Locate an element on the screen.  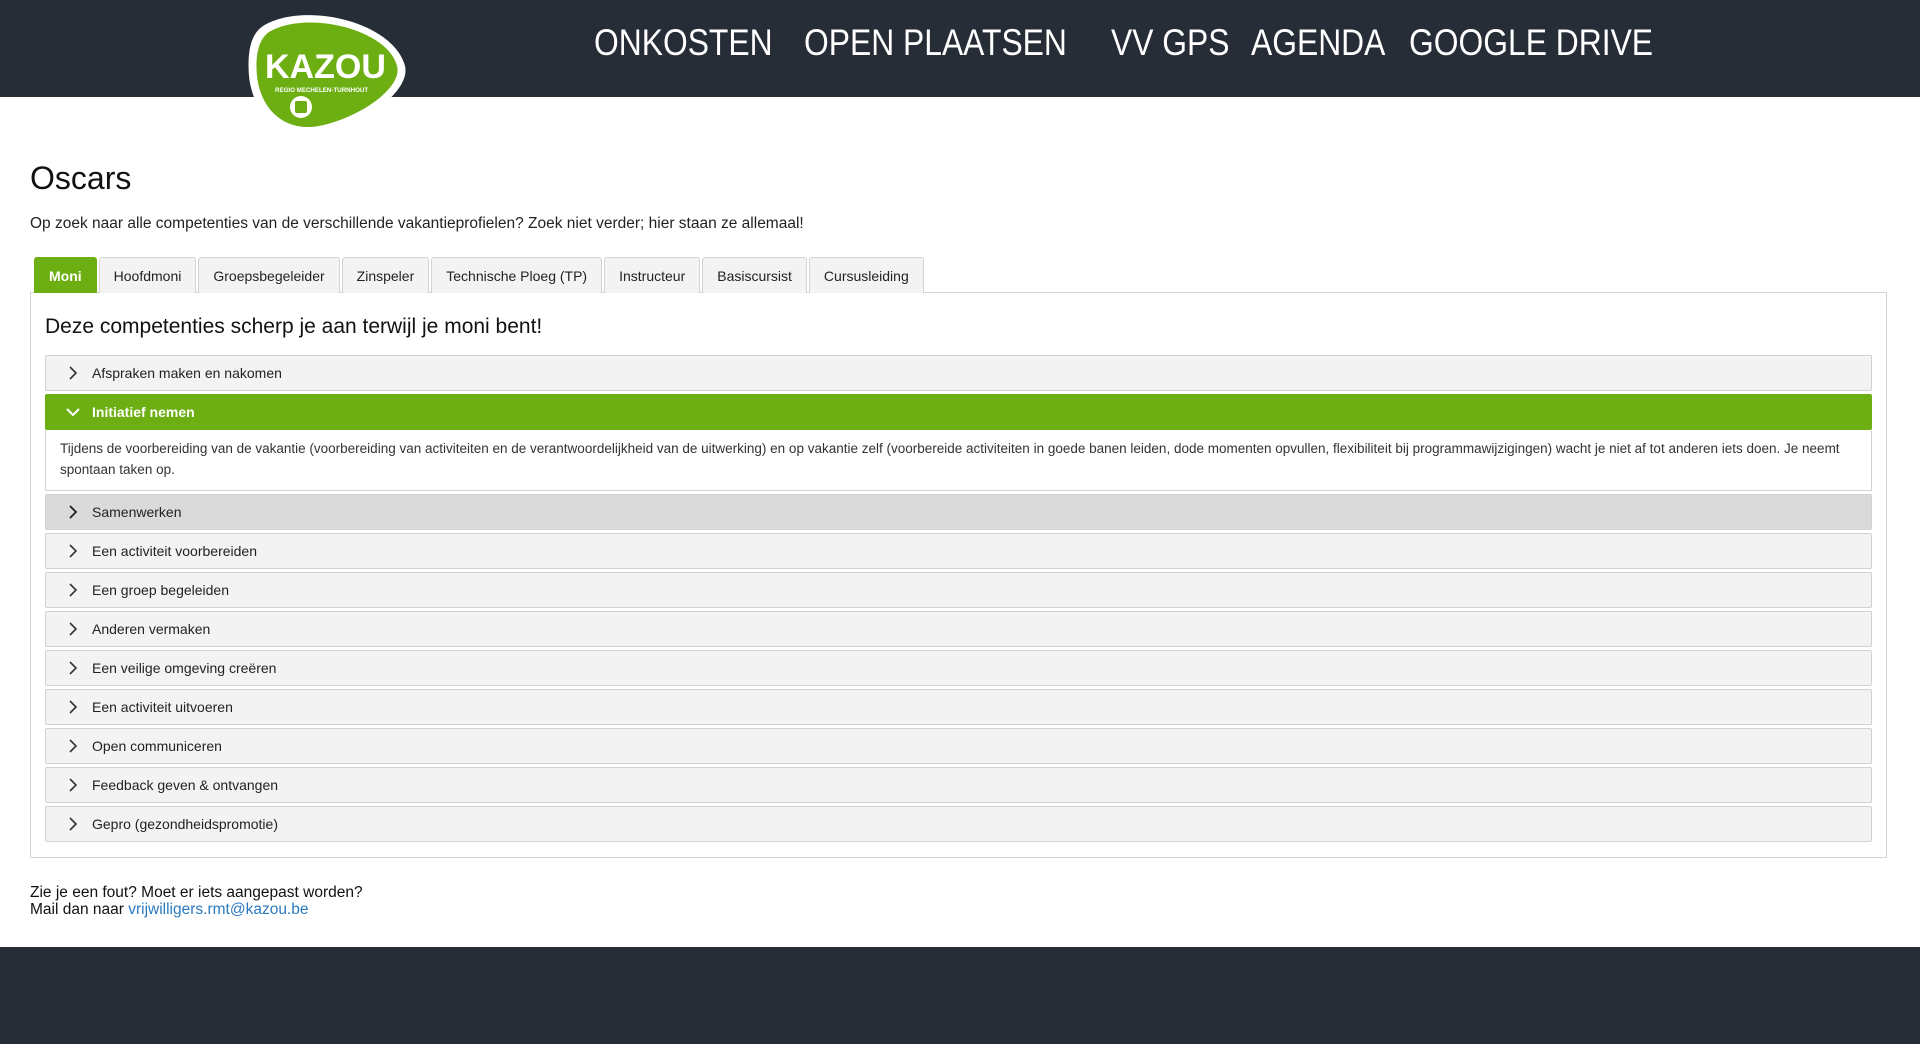
nav-vv-gps: VV GPS is located at coordinates (1170, 43).